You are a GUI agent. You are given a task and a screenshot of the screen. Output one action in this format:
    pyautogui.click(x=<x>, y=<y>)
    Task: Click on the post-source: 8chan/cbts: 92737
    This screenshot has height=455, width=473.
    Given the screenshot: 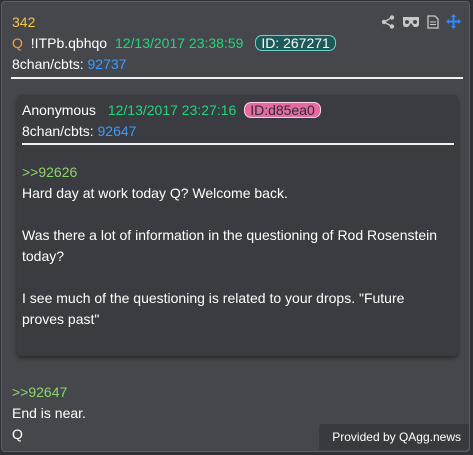 What is the action you would take?
    pyautogui.click(x=69, y=64)
    